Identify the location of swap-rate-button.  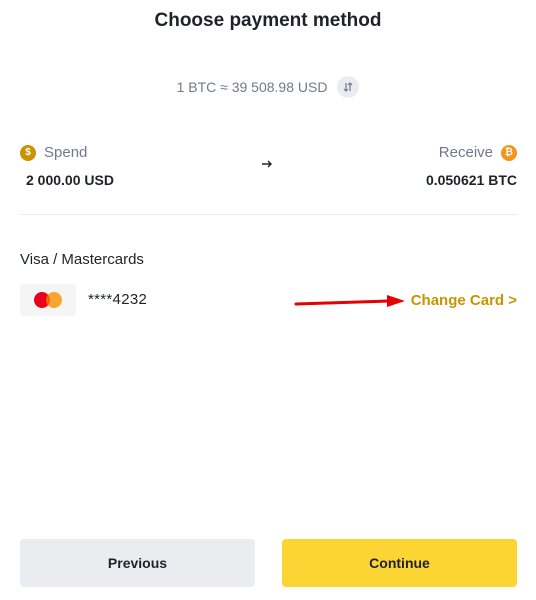
(348, 87).